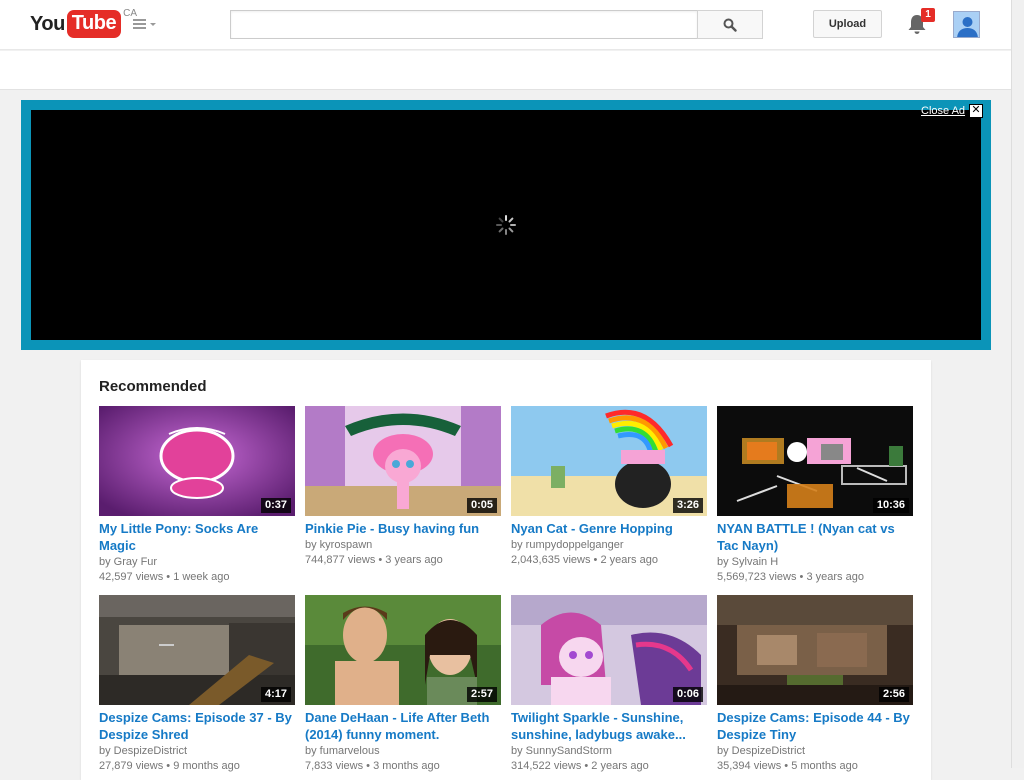  What do you see at coordinates (481, 694) in the screenshot?
I see `video-duration: 2:57` at bounding box center [481, 694].